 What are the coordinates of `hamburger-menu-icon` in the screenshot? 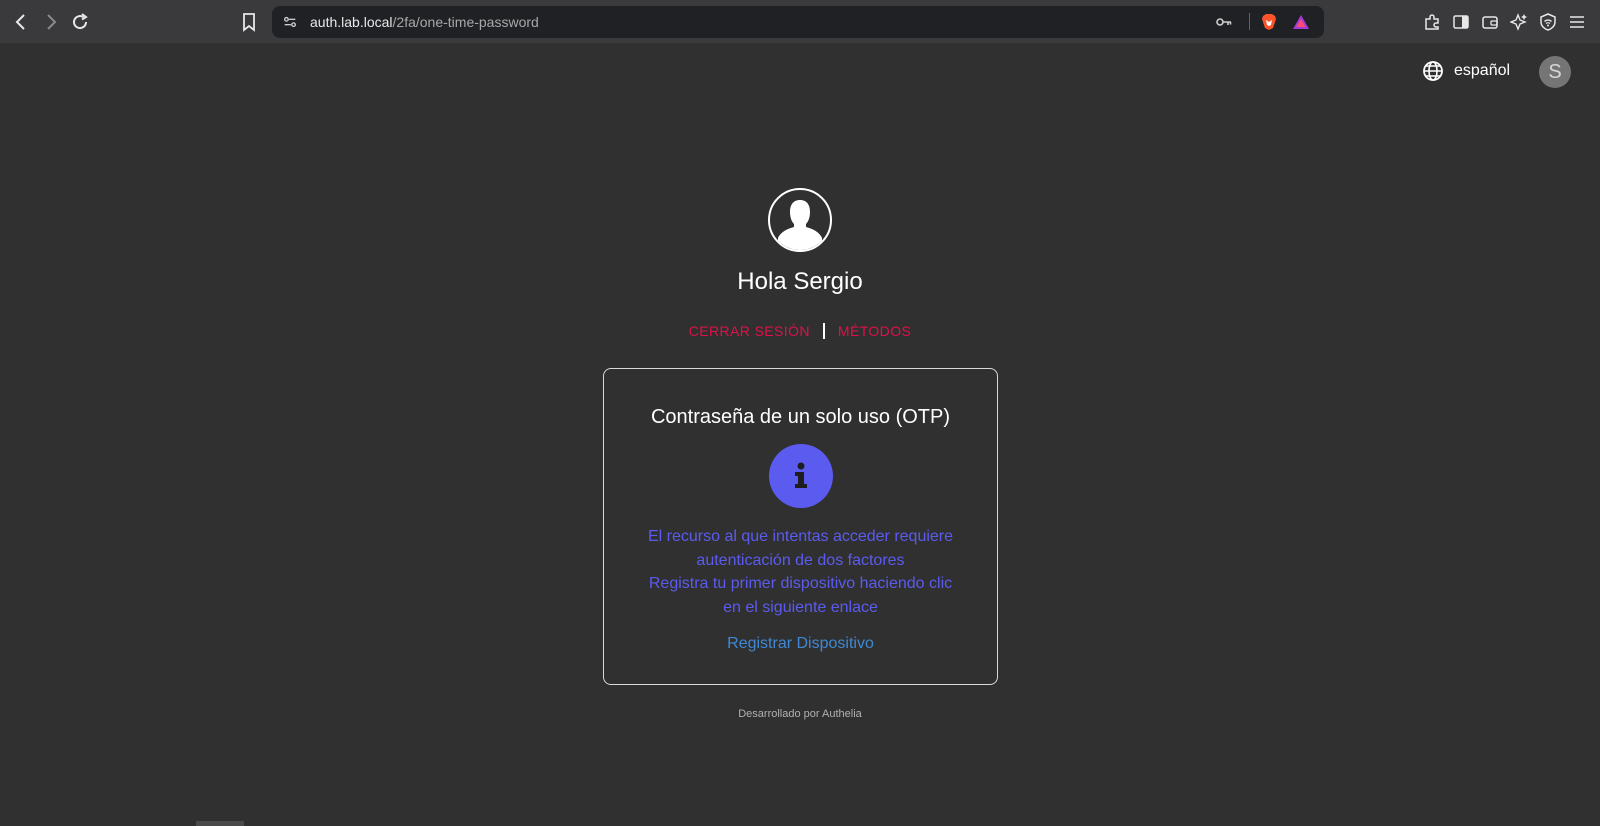 It's located at (1577, 22).